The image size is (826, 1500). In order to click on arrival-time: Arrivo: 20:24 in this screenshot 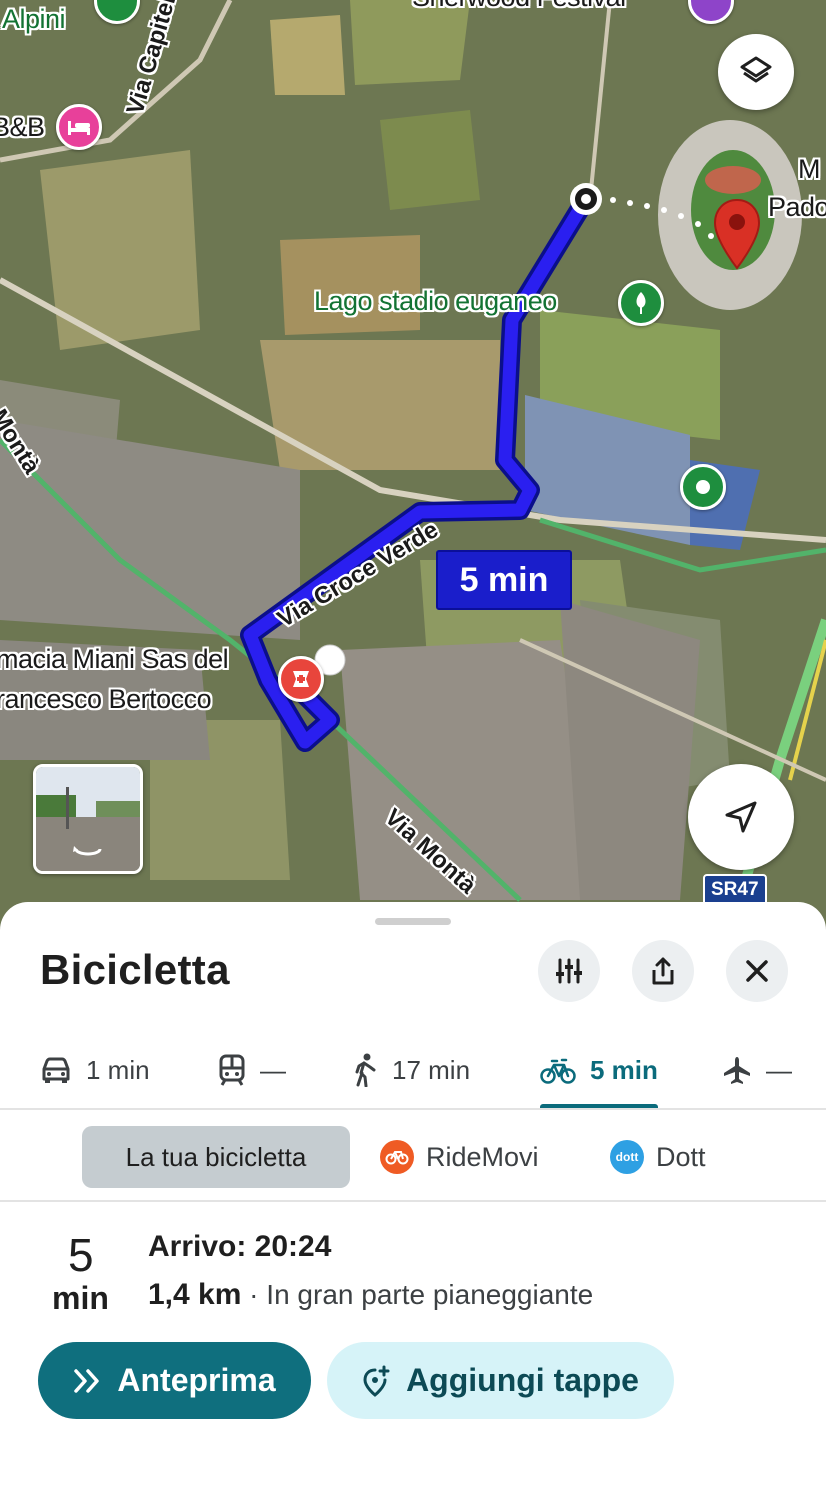, I will do `click(240, 1246)`.